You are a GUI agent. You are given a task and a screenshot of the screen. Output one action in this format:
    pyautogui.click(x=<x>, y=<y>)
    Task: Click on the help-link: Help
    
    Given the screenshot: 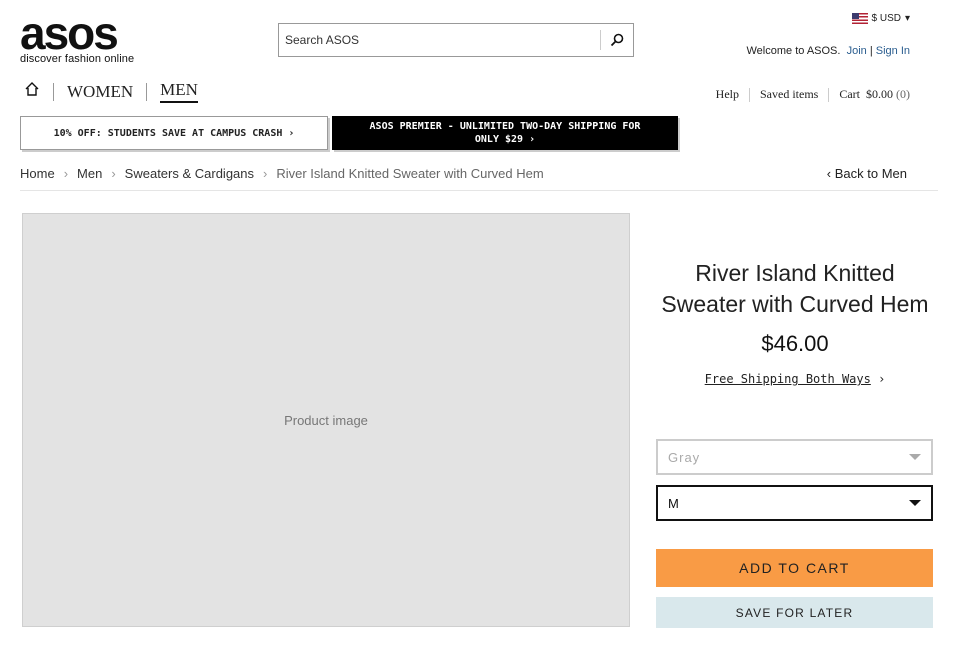 What is the action you would take?
    pyautogui.click(x=727, y=94)
    